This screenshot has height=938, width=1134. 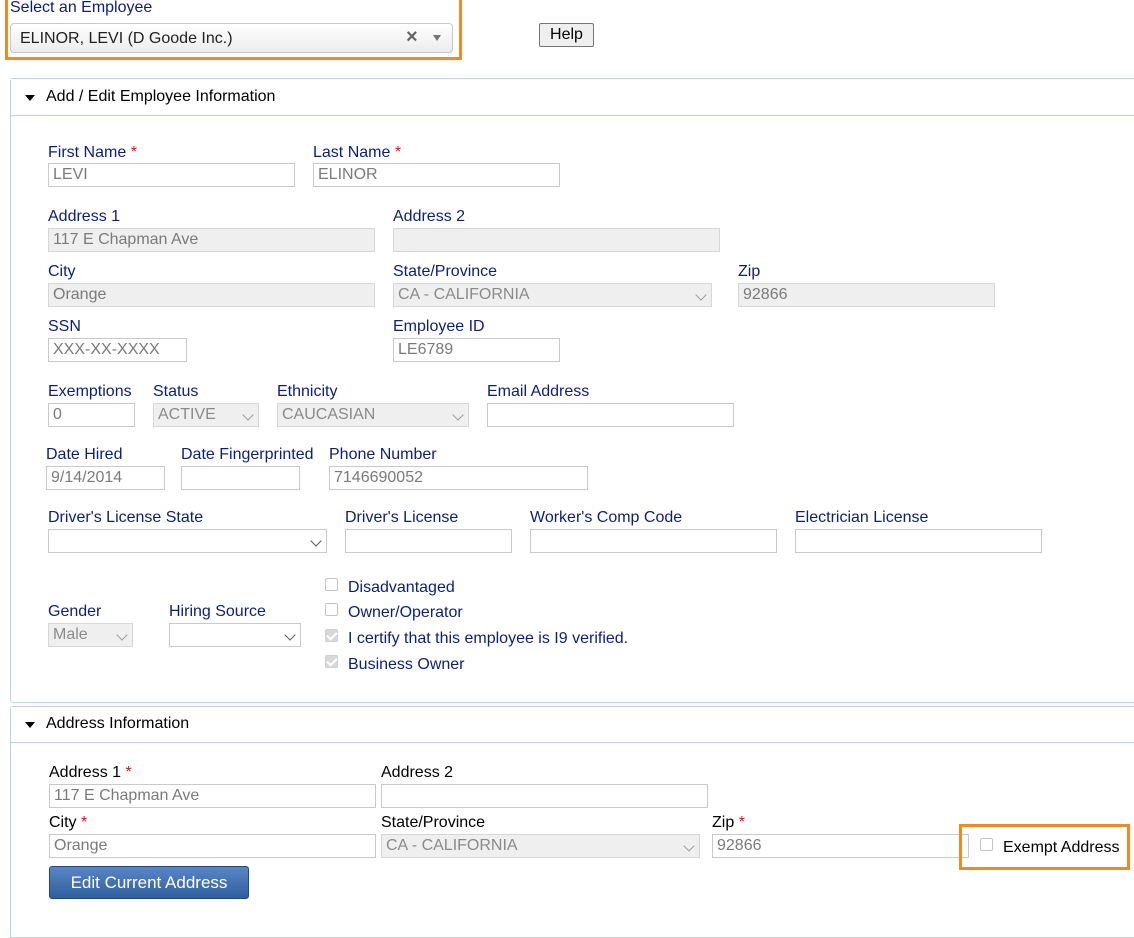 What do you see at coordinates (476, 350) in the screenshot?
I see `employee-id-input: LE6789` at bounding box center [476, 350].